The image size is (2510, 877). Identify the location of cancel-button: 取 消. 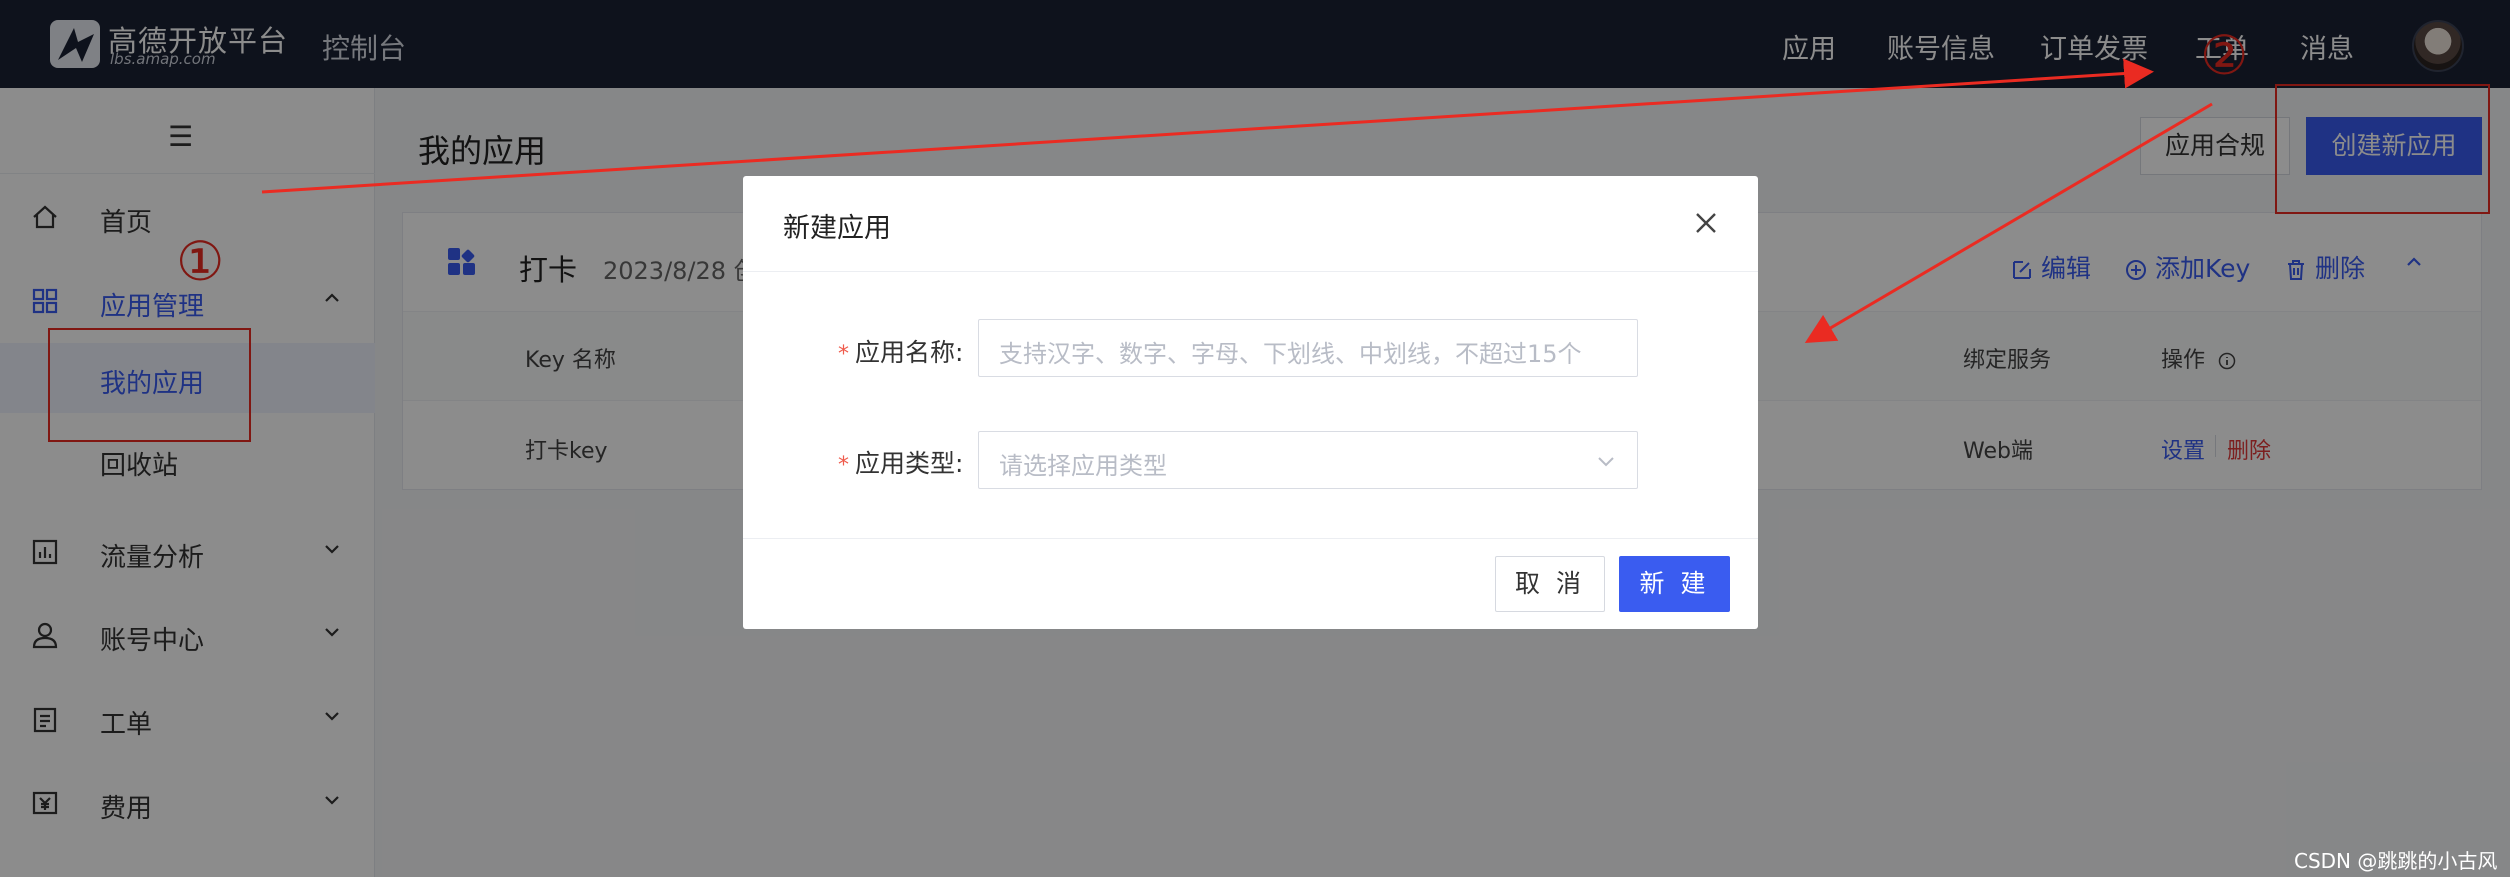
(1550, 584).